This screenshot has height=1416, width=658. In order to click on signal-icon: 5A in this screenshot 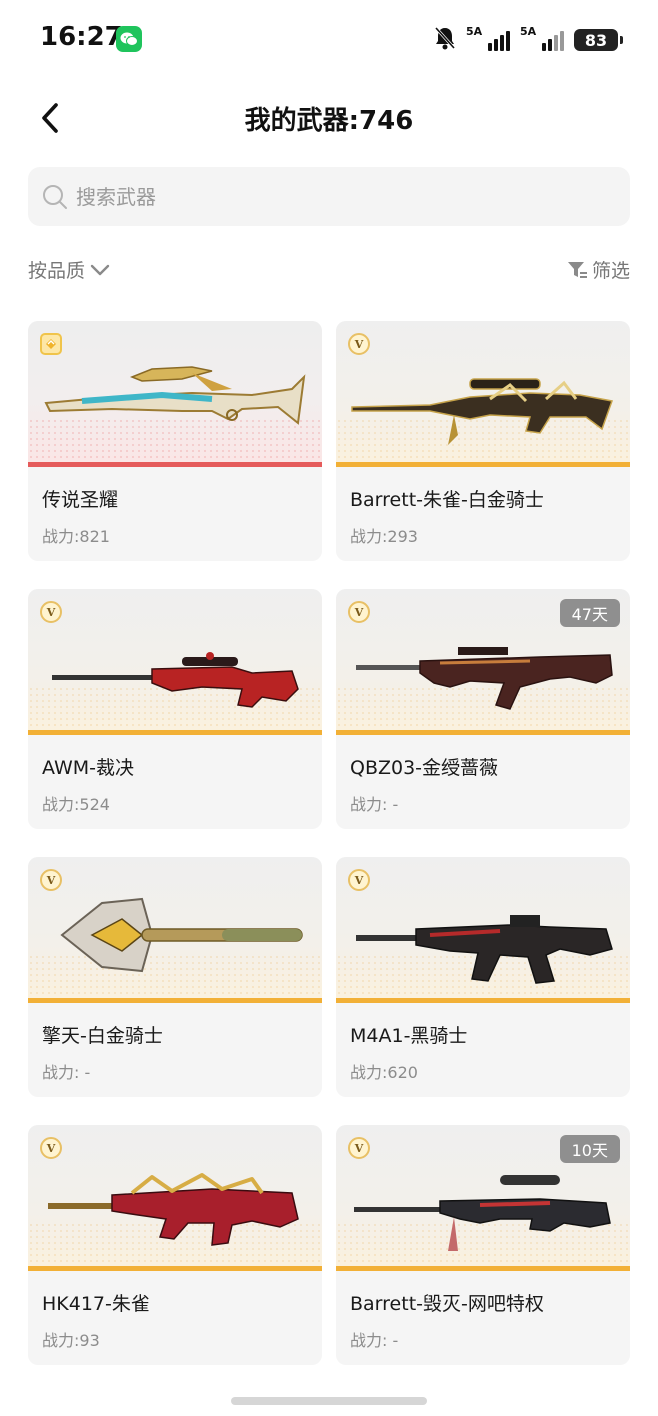, I will do `click(488, 38)`.